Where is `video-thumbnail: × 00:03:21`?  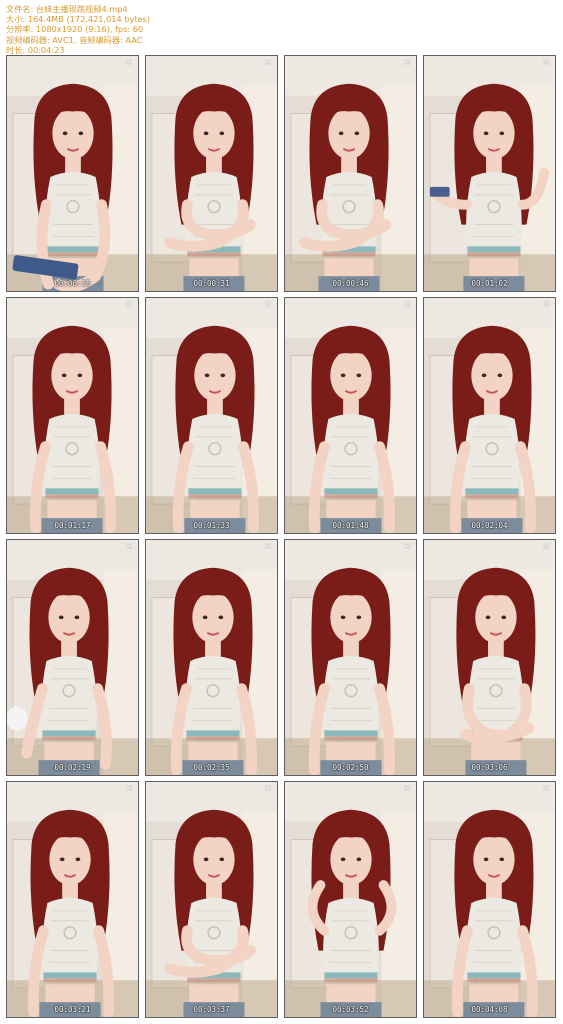 video-thumbnail: × 00:03:21 is located at coordinates (72, 899).